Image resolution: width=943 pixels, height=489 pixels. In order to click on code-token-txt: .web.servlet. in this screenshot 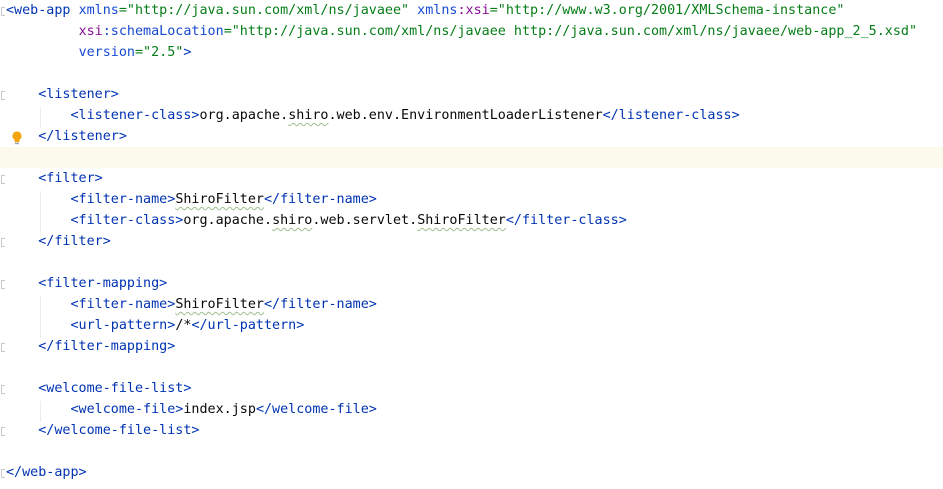, I will do `click(365, 220)`.